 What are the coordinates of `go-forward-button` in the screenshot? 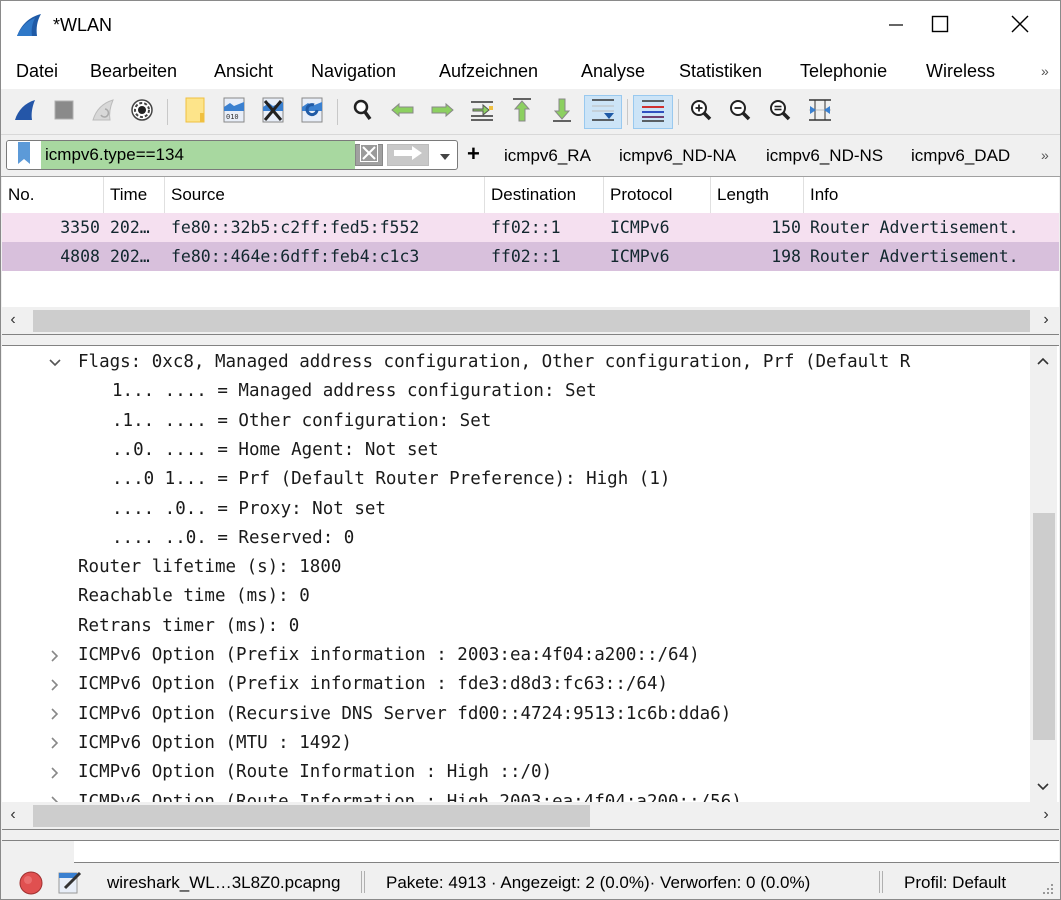 It's located at (442, 112).